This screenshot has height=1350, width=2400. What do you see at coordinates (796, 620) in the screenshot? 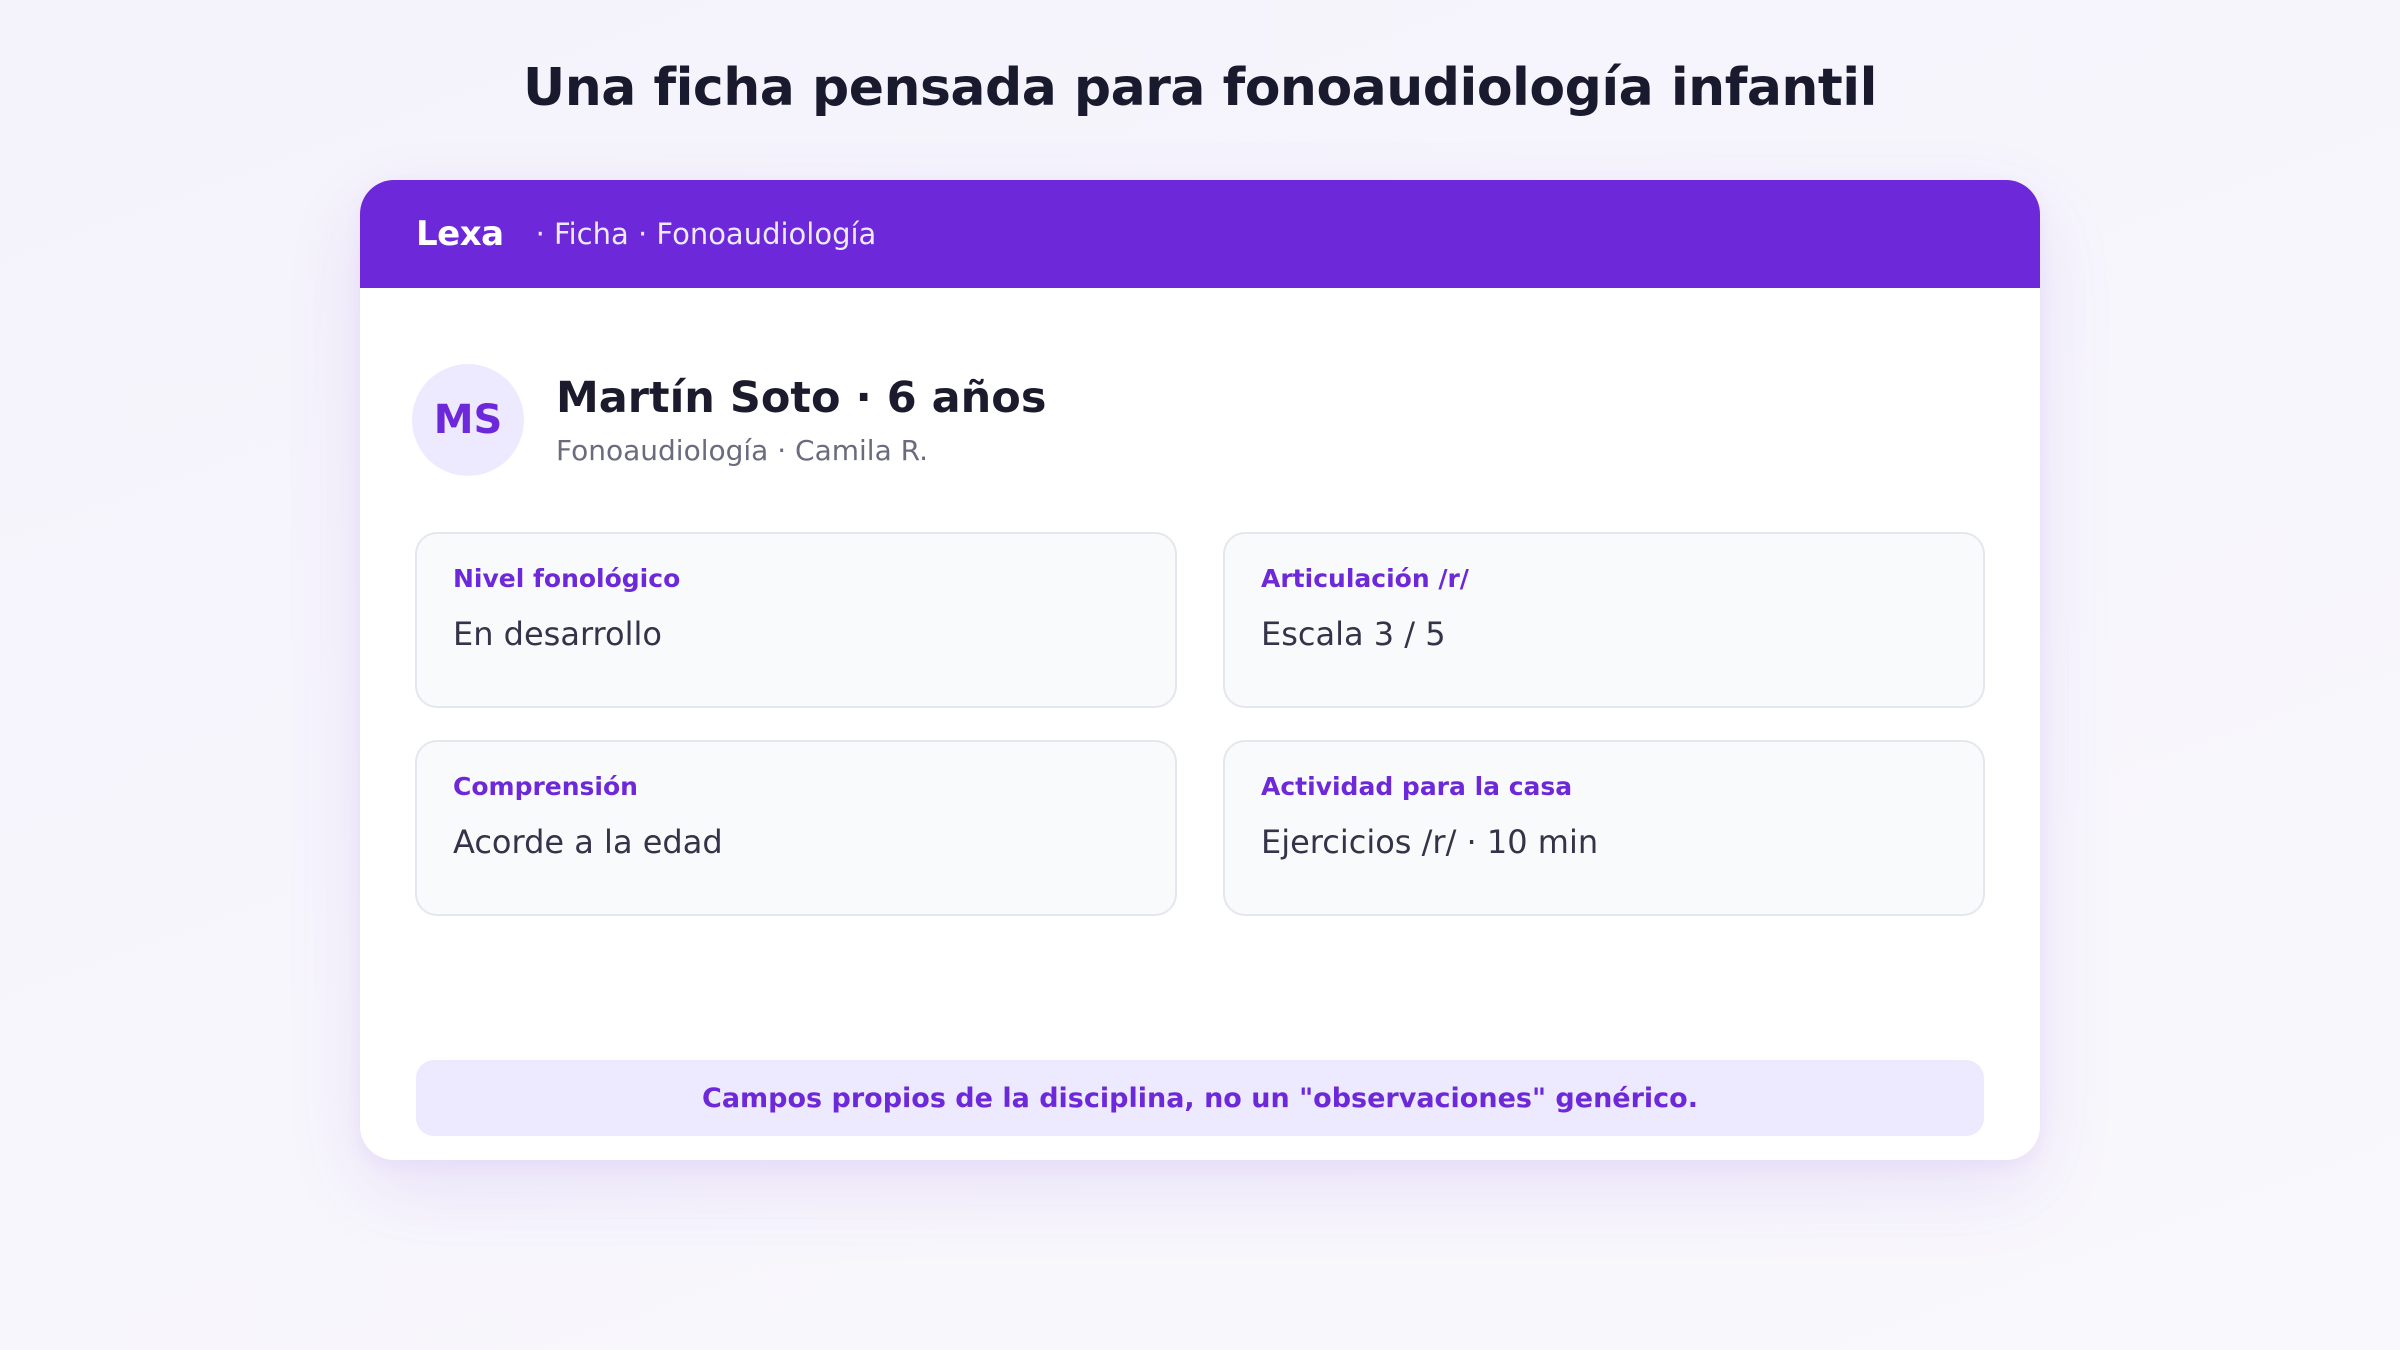
I see `field-nivel-fonologico: Nivel fonológico En desarrollo` at bounding box center [796, 620].